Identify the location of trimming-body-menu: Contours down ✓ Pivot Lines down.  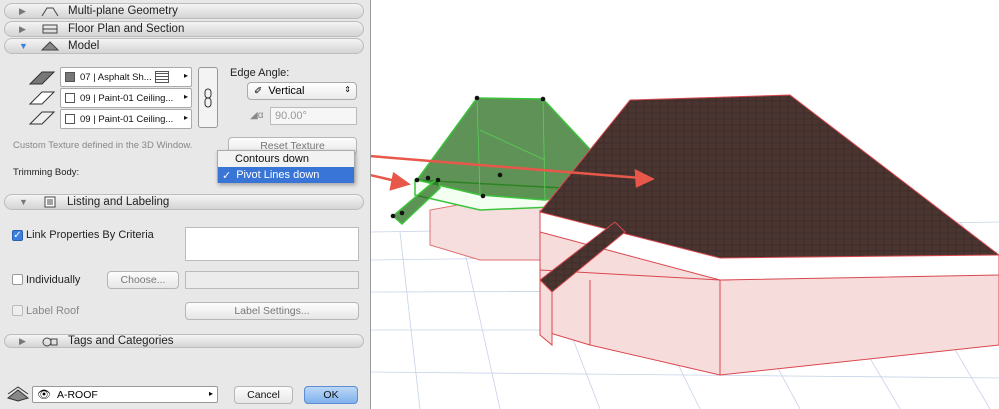
(286, 166).